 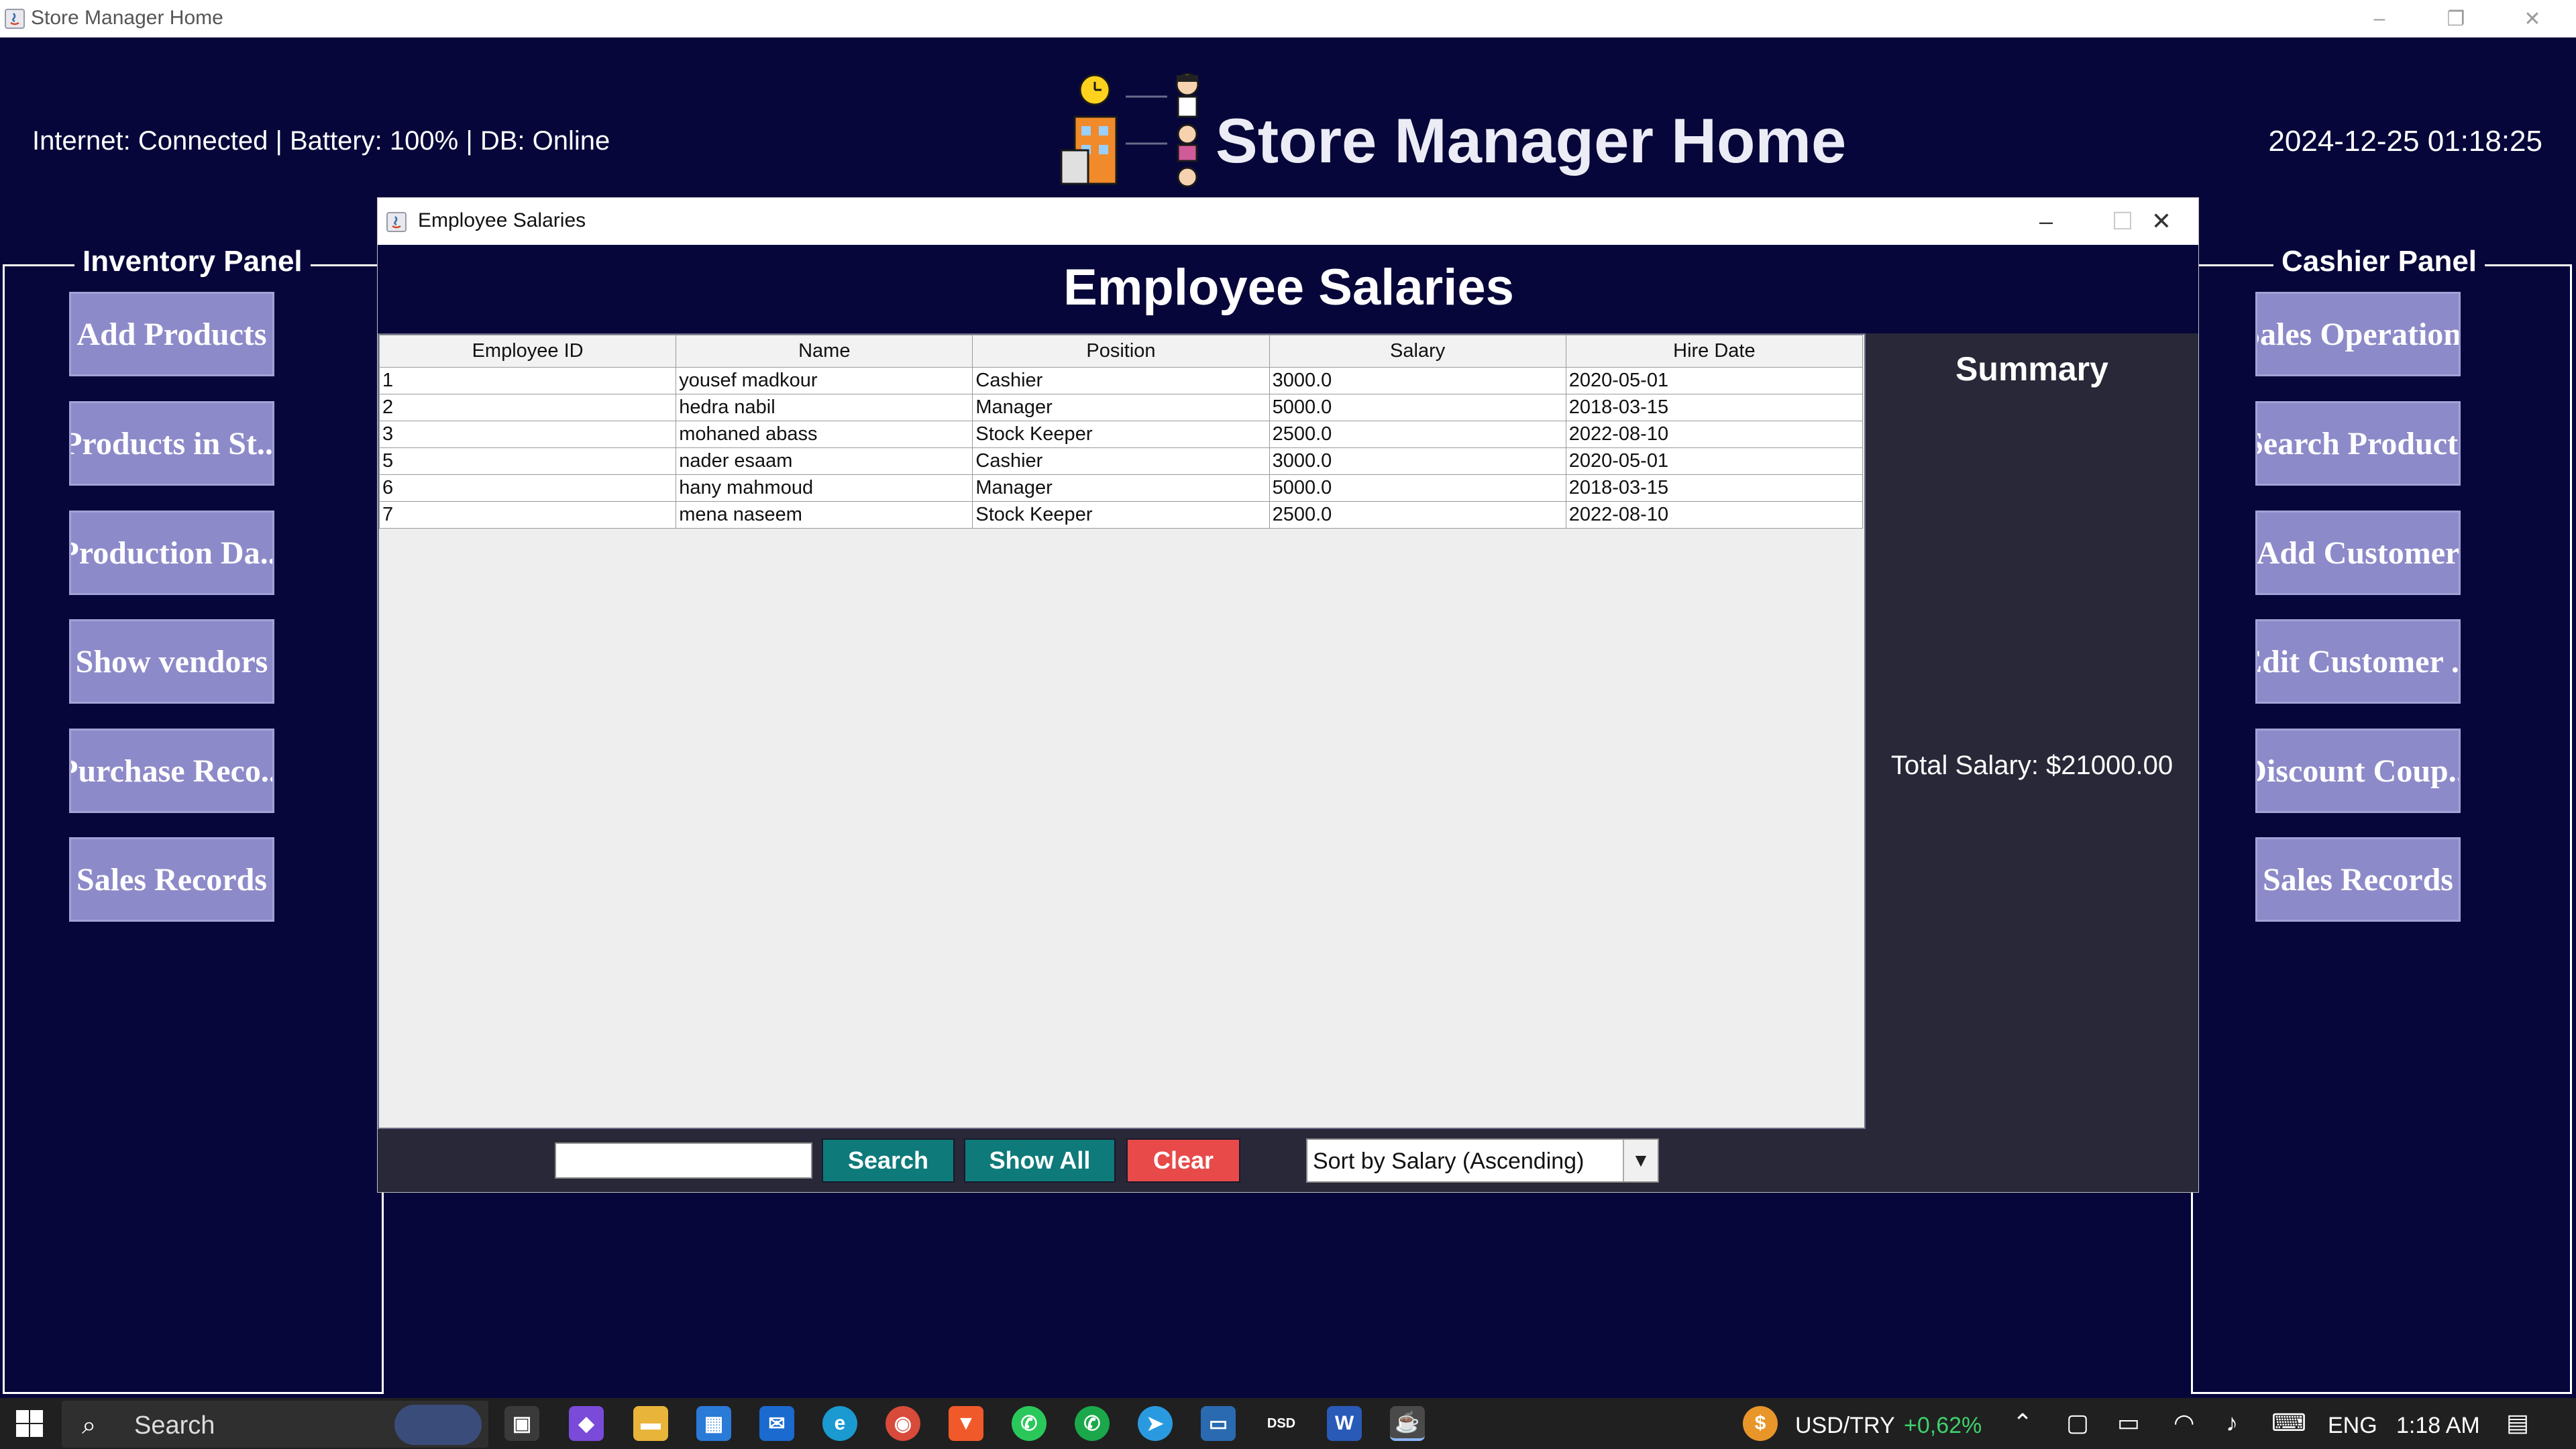 I want to click on cell-employee-id: 6, so click(x=527, y=488).